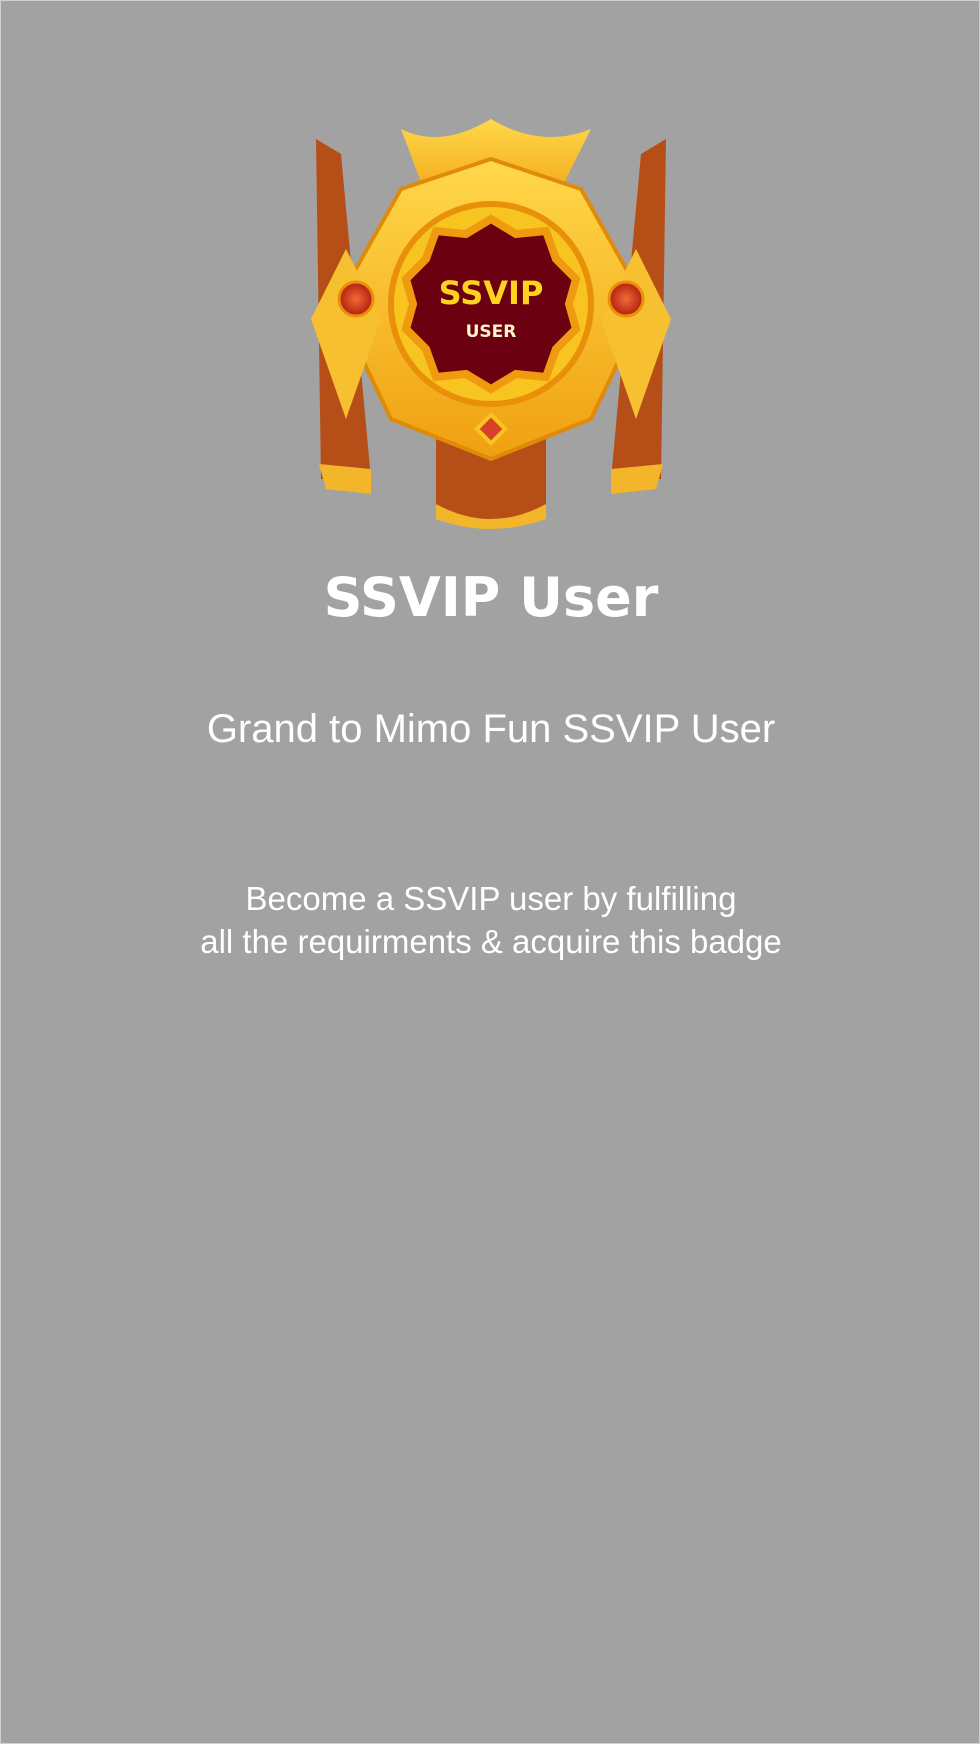 The width and height of the screenshot is (980, 1744). What do you see at coordinates (491, 941) in the screenshot?
I see `description-line-2: all the requirments & acquire this badge` at bounding box center [491, 941].